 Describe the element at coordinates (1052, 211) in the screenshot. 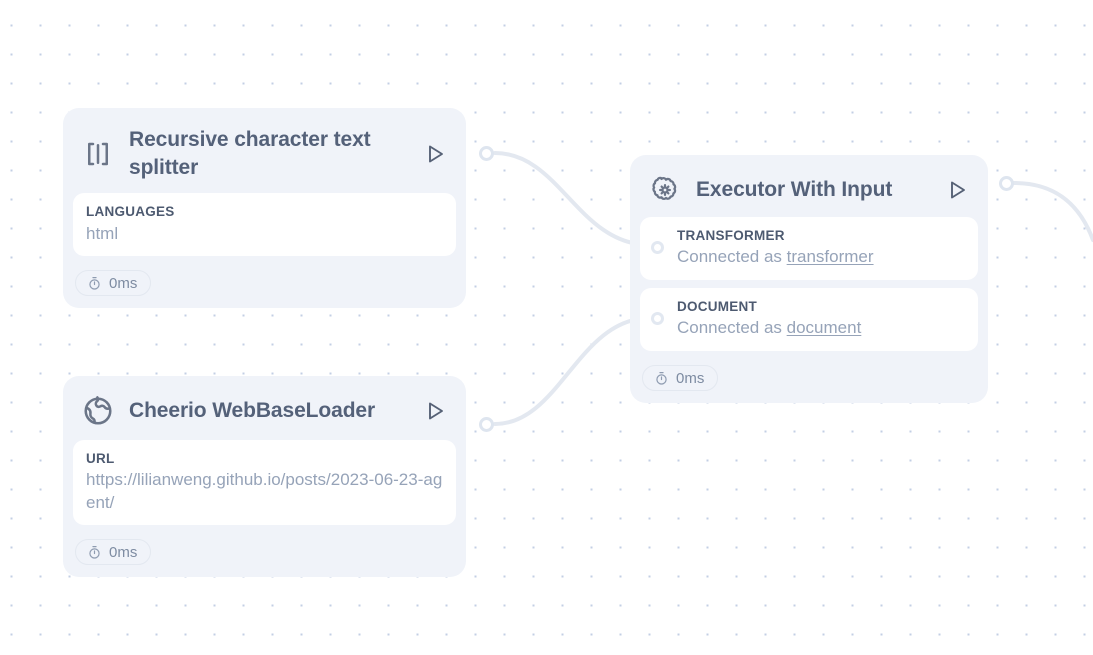

I see `edge-executor-output` at that location.